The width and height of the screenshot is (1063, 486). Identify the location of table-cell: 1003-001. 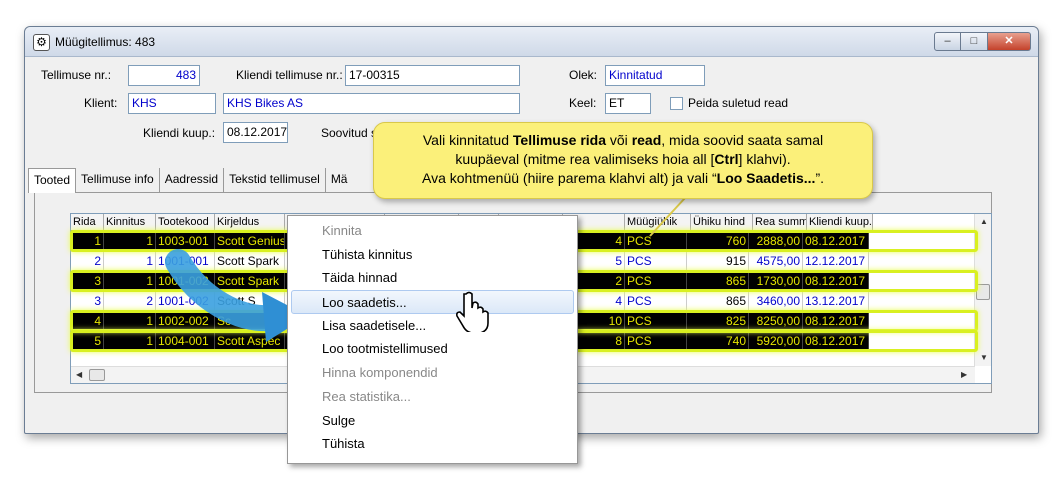
(185, 242).